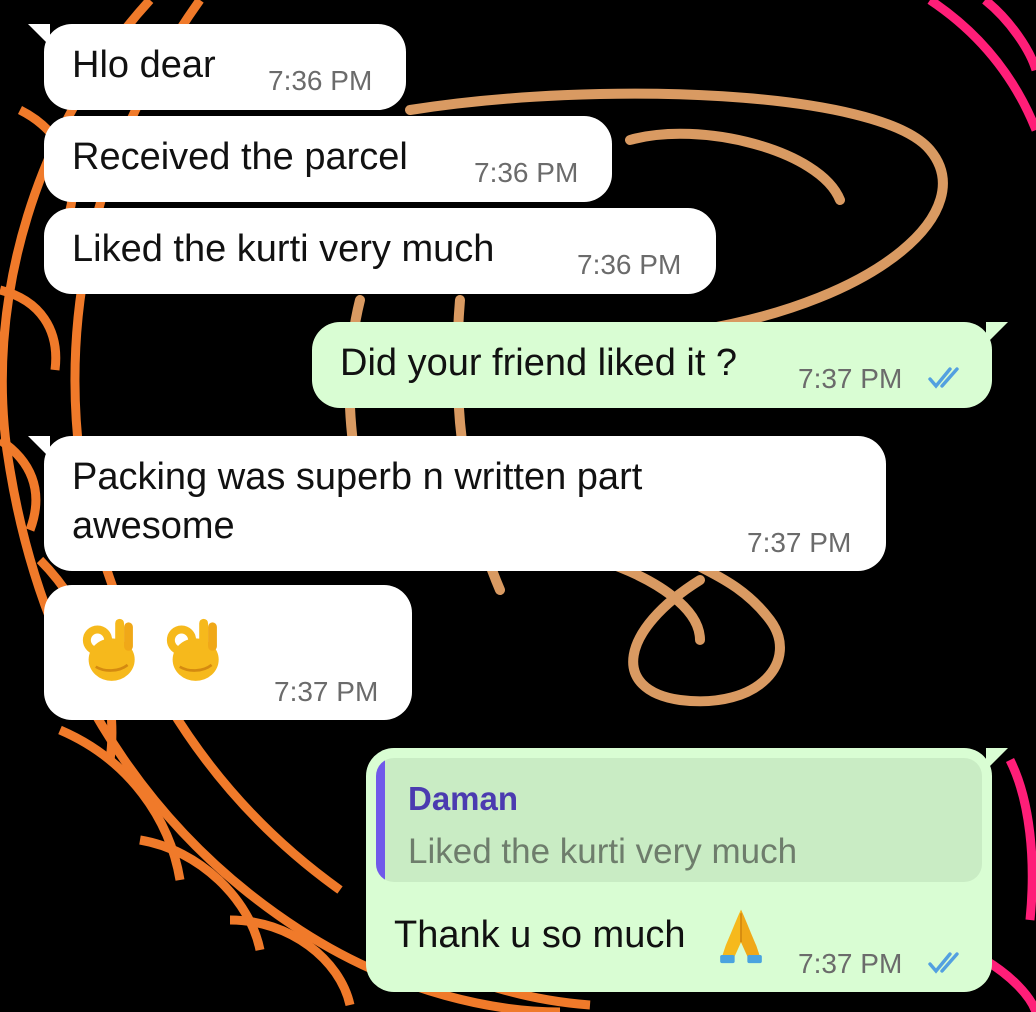  Describe the element at coordinates (228, 652) in the screenshot. I see `message-bubble-incoming: 7:37 PM` at that location.